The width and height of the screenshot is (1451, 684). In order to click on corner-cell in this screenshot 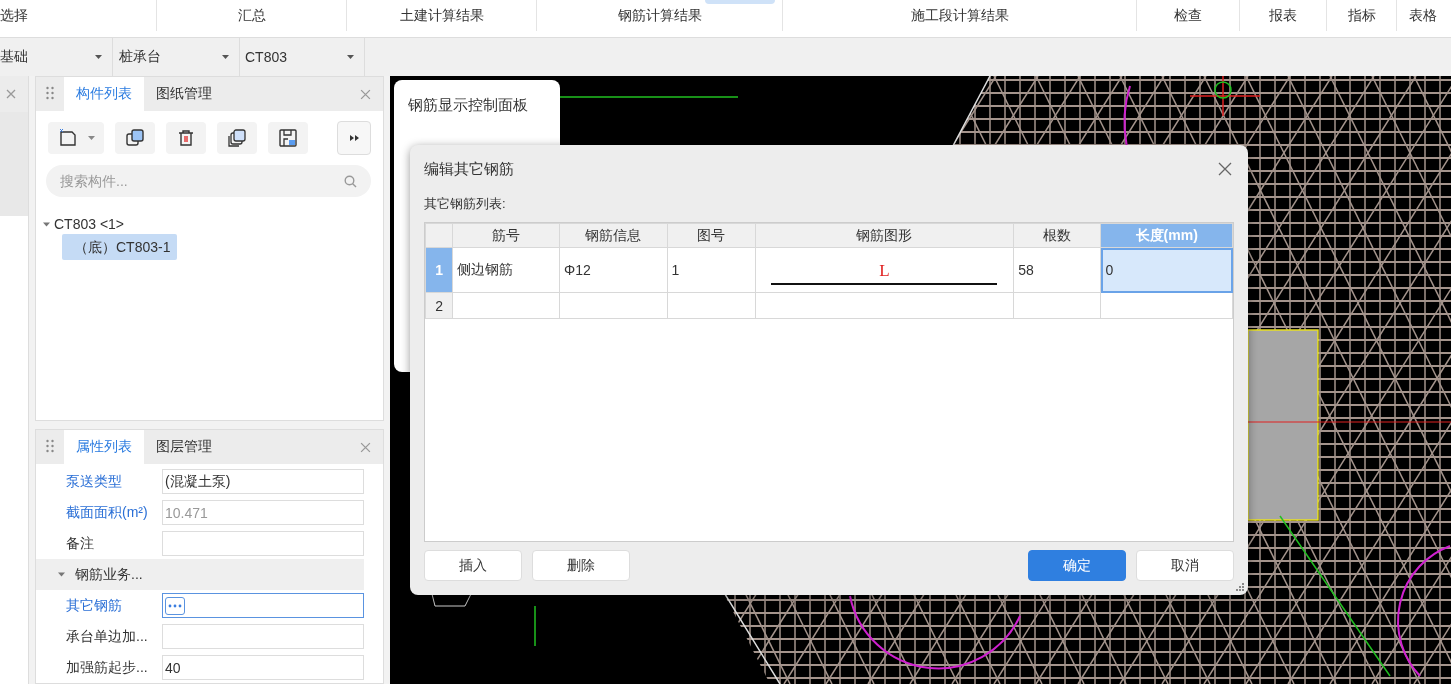, I will do `click(439, 235)`.